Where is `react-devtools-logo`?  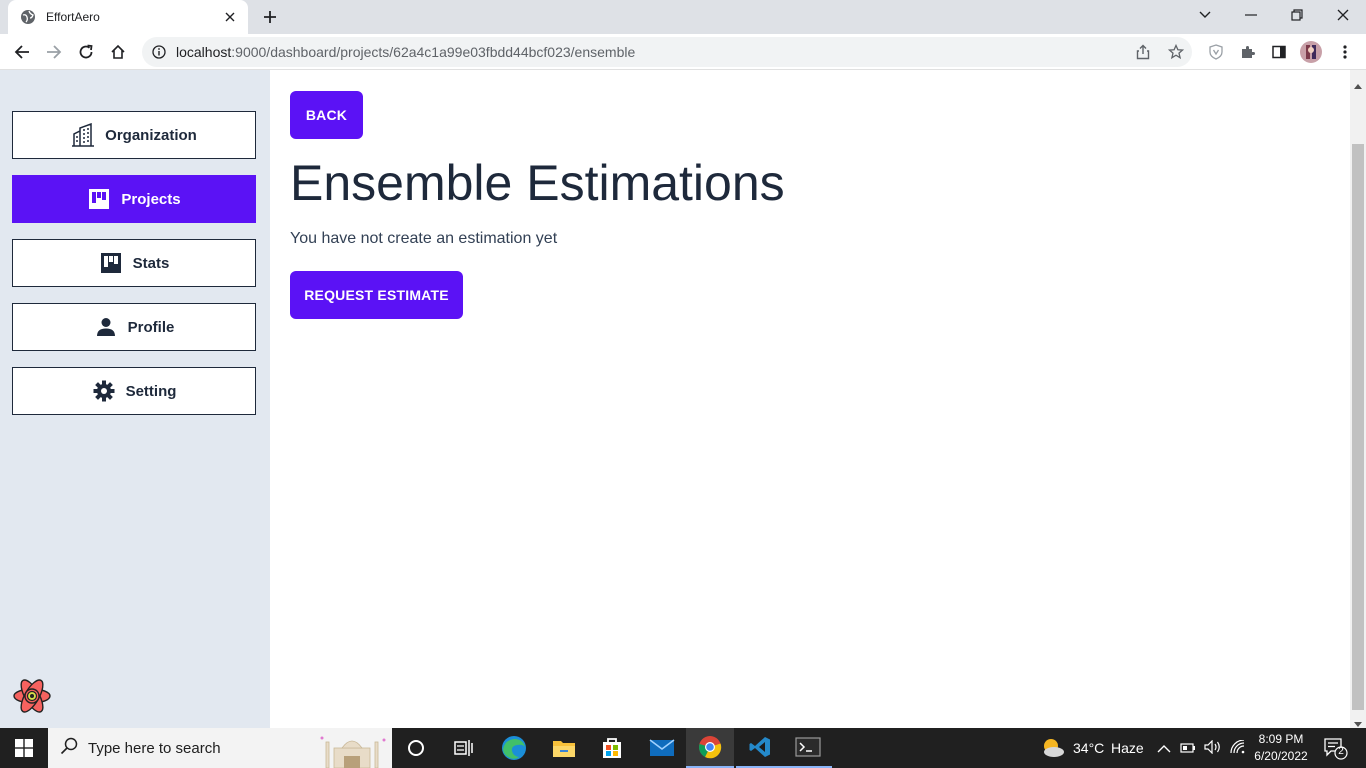 react-devtools-logo is located at coordinates (32, 696).